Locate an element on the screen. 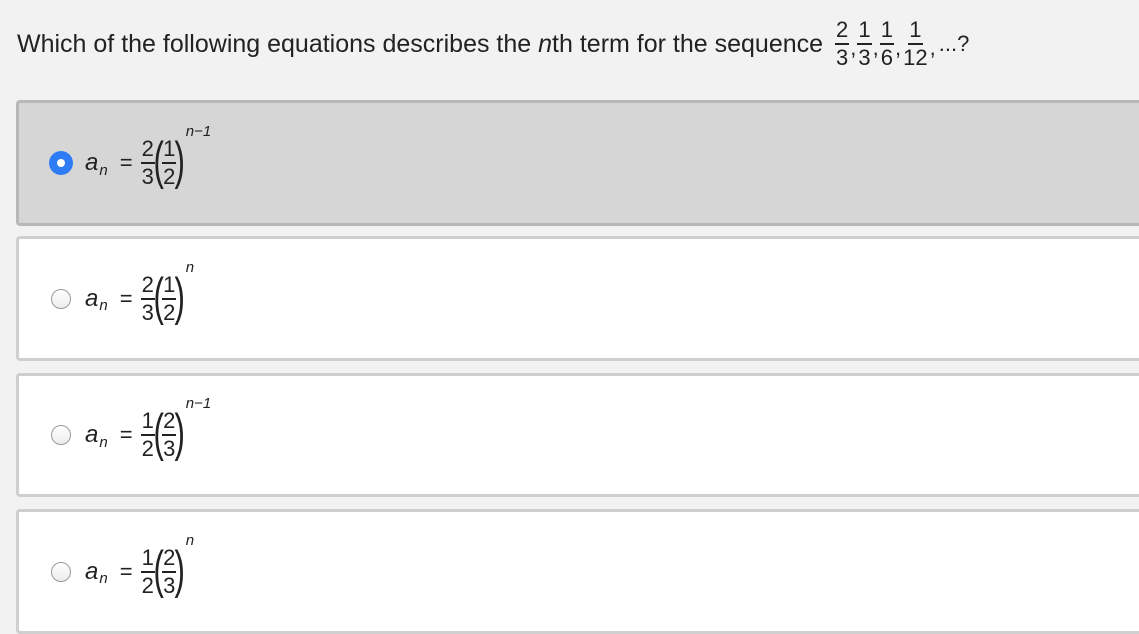 Image resolution: width=1139 pixels, height=634 pixels. question-text-italic: n is located at coordinates (545, 43).